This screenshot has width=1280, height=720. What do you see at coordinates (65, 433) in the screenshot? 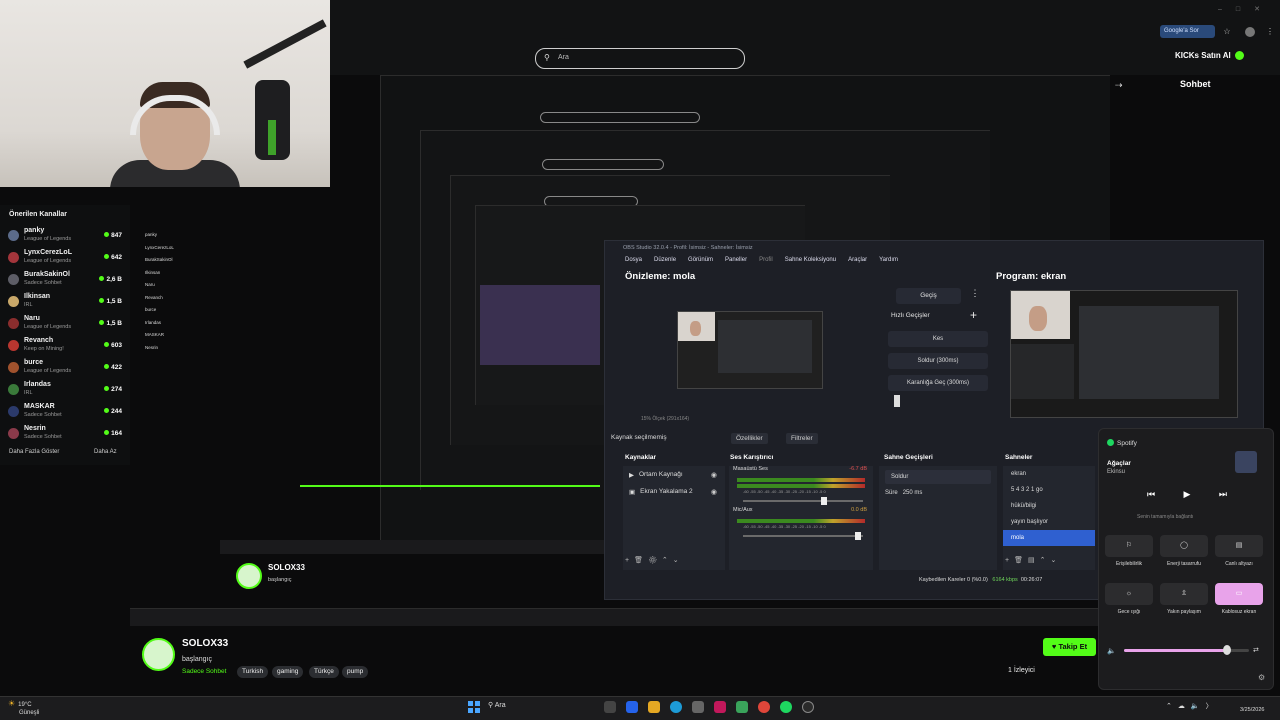
I see `channel-item: Nesrin Sadece Sohbet 164` at bounding box center [65, 433].